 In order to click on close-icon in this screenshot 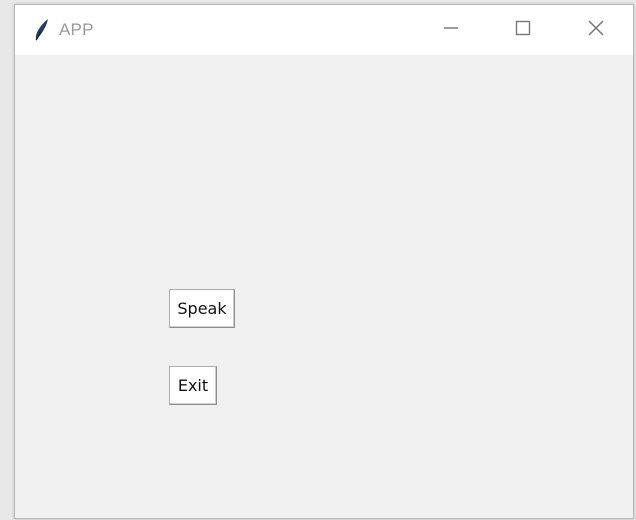, I will do `click(596, 30)`.